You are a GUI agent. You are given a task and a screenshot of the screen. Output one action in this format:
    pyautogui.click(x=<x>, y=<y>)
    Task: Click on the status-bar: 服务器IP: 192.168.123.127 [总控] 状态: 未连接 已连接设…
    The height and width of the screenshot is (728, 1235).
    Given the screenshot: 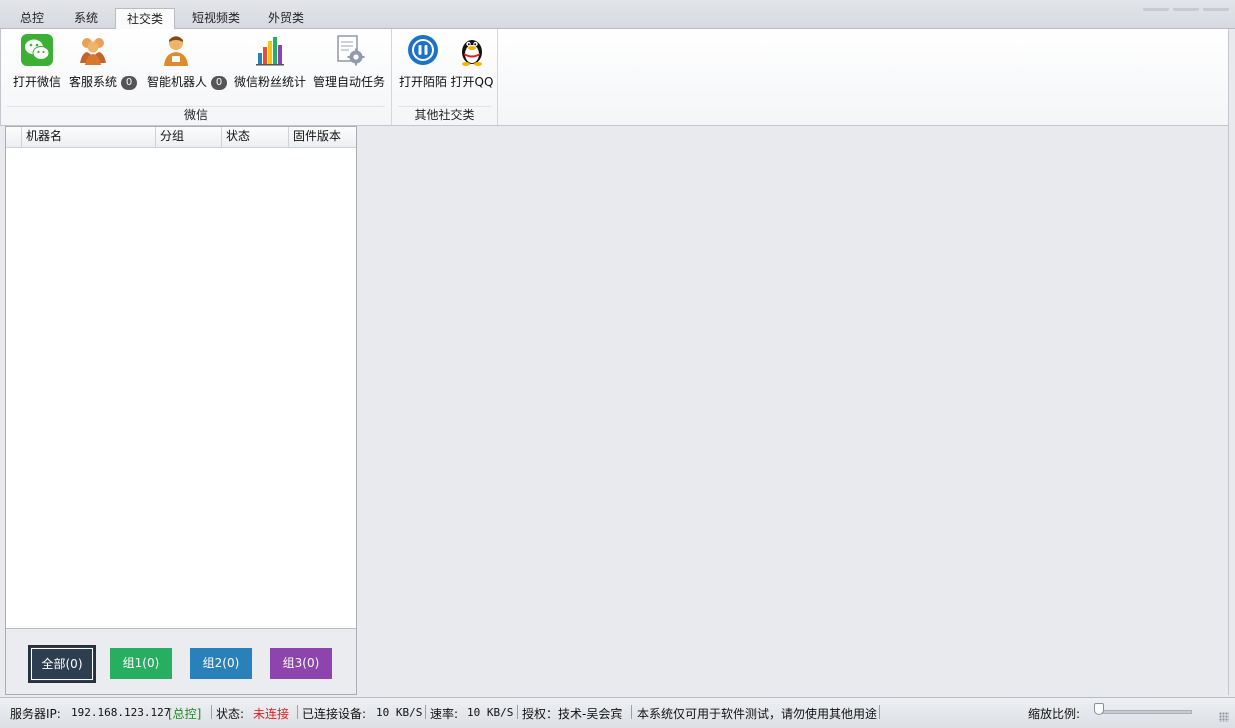 What is the action you would take?
    pyautogui.click(x=617, y=712)
    